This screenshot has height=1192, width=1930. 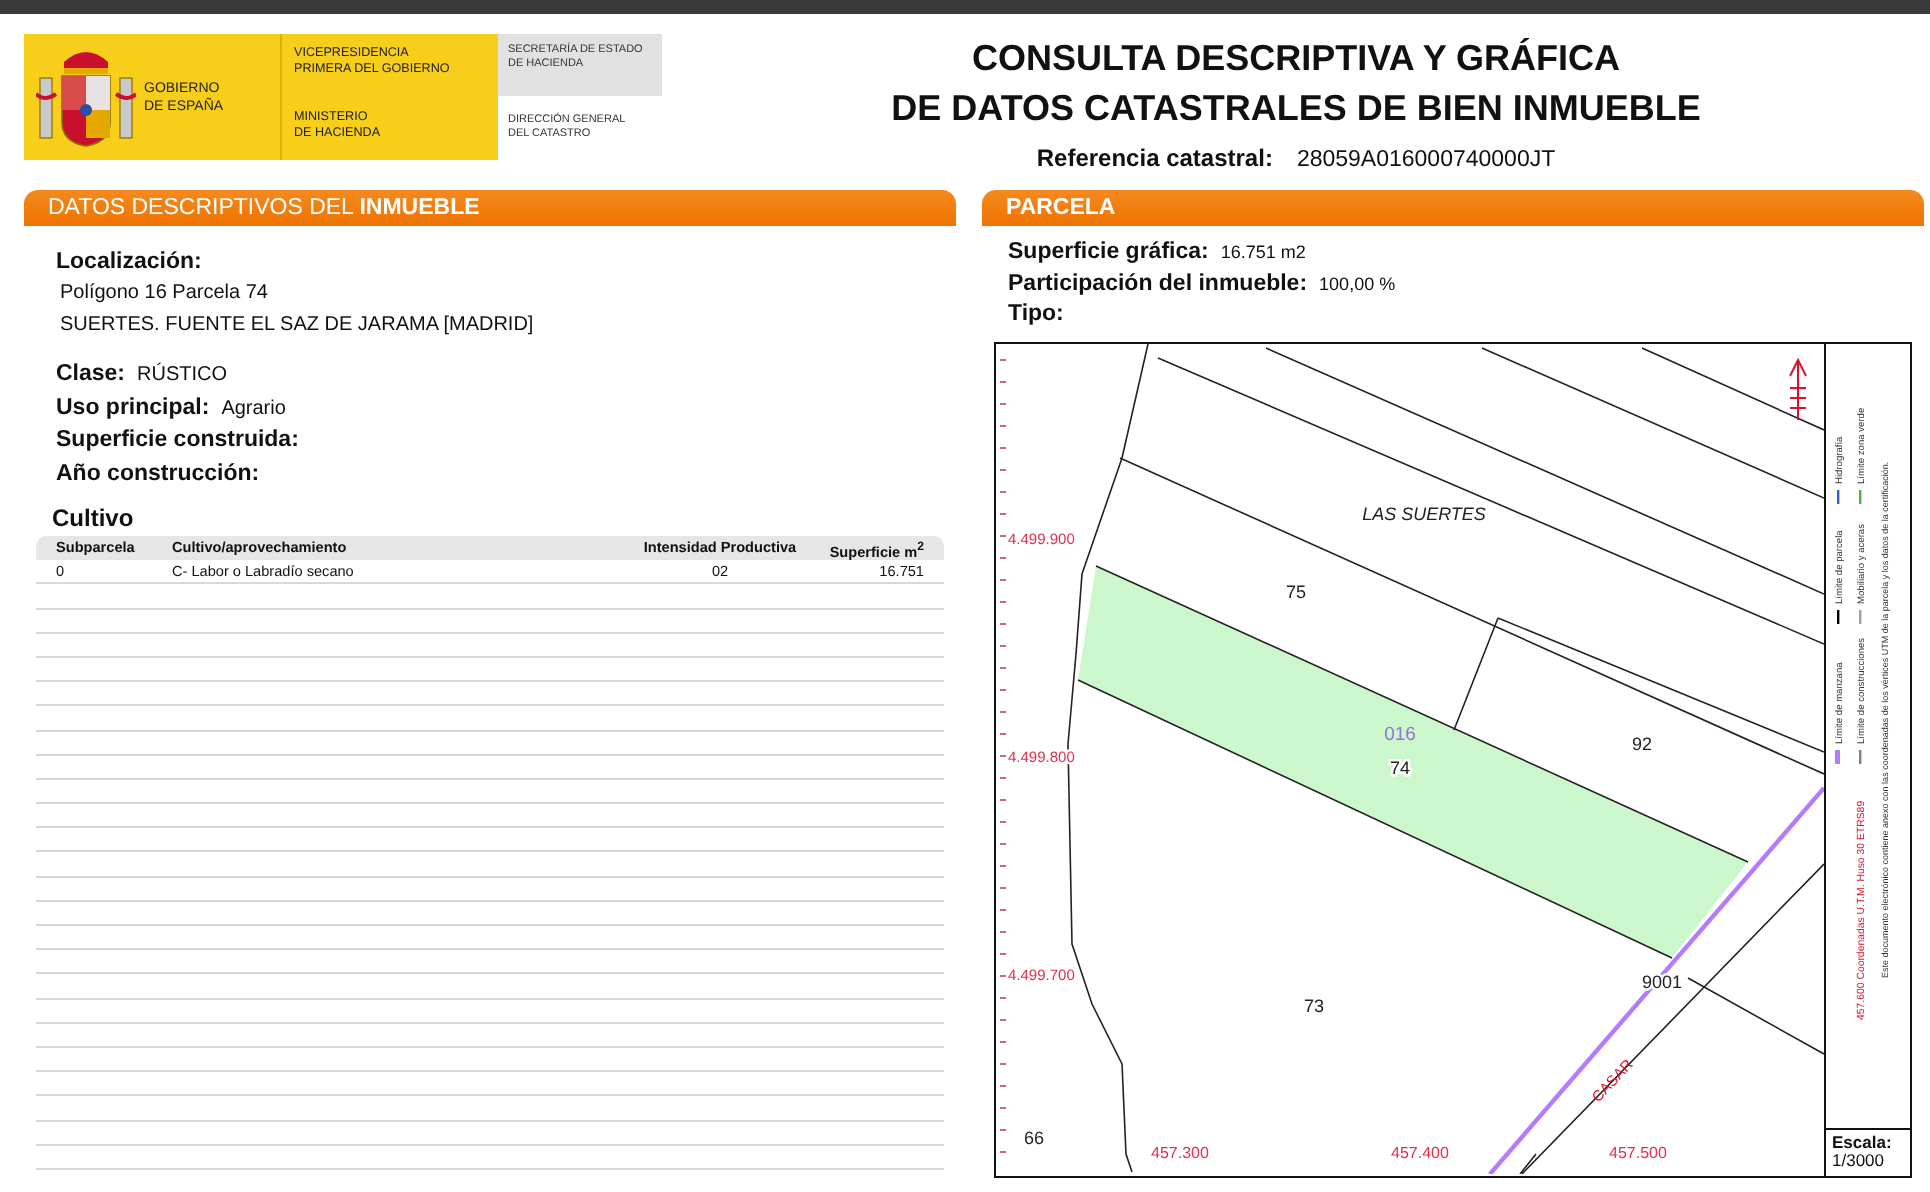 I want to click on place-name: LAS SUERTES, so click(x=1424, y=513).